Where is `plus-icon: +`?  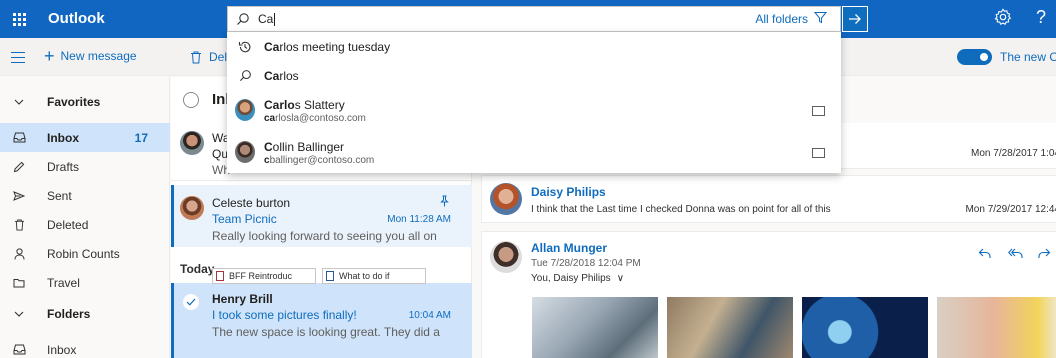 plus-icon: + is located at coordinates (49, 56).